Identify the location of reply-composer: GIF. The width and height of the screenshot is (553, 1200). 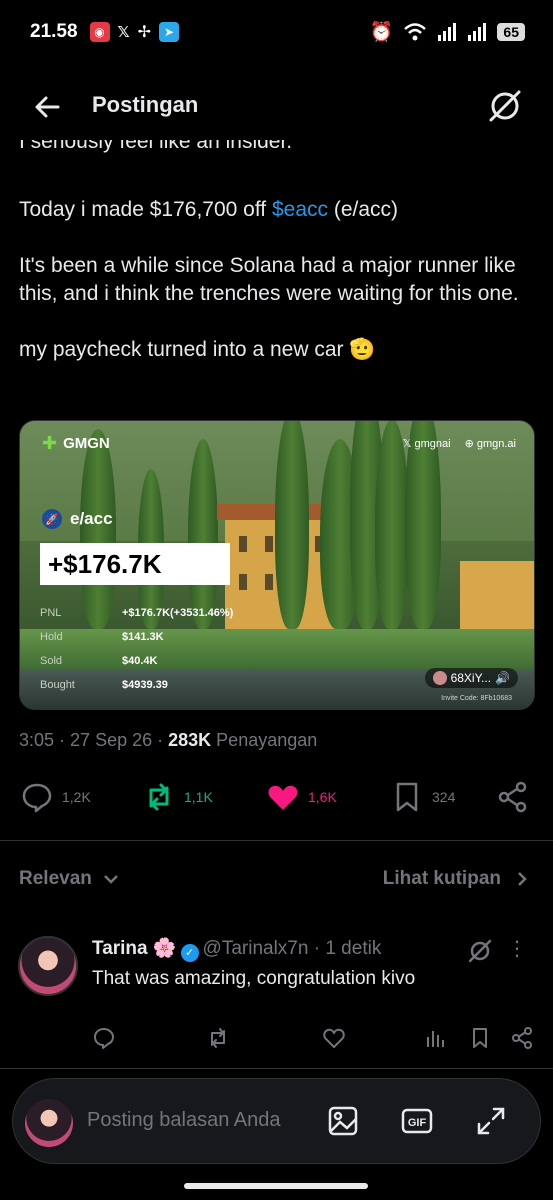
(276, 1121).